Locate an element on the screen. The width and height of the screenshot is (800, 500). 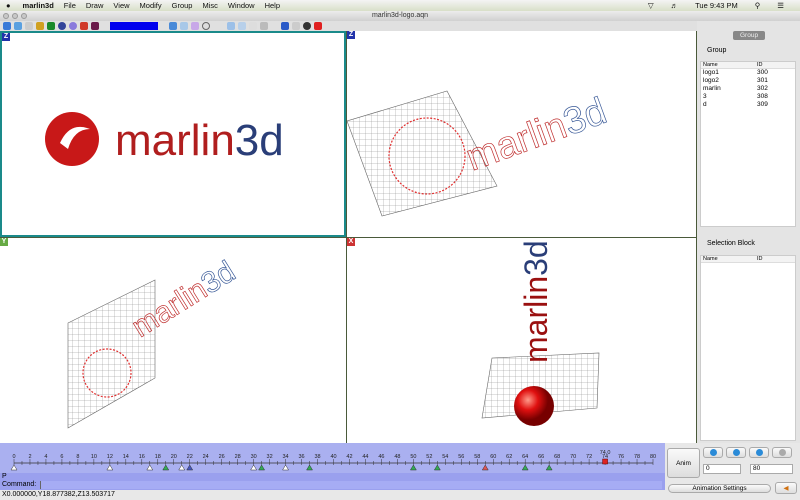
pause-icon is located at coordinates (736, 452).